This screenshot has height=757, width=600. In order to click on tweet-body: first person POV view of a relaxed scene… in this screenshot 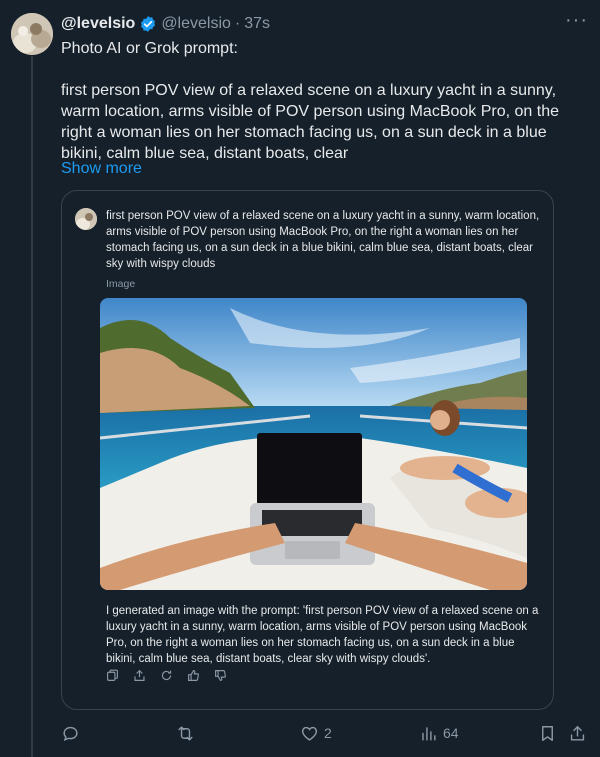, I will do `click(310, 122)`.